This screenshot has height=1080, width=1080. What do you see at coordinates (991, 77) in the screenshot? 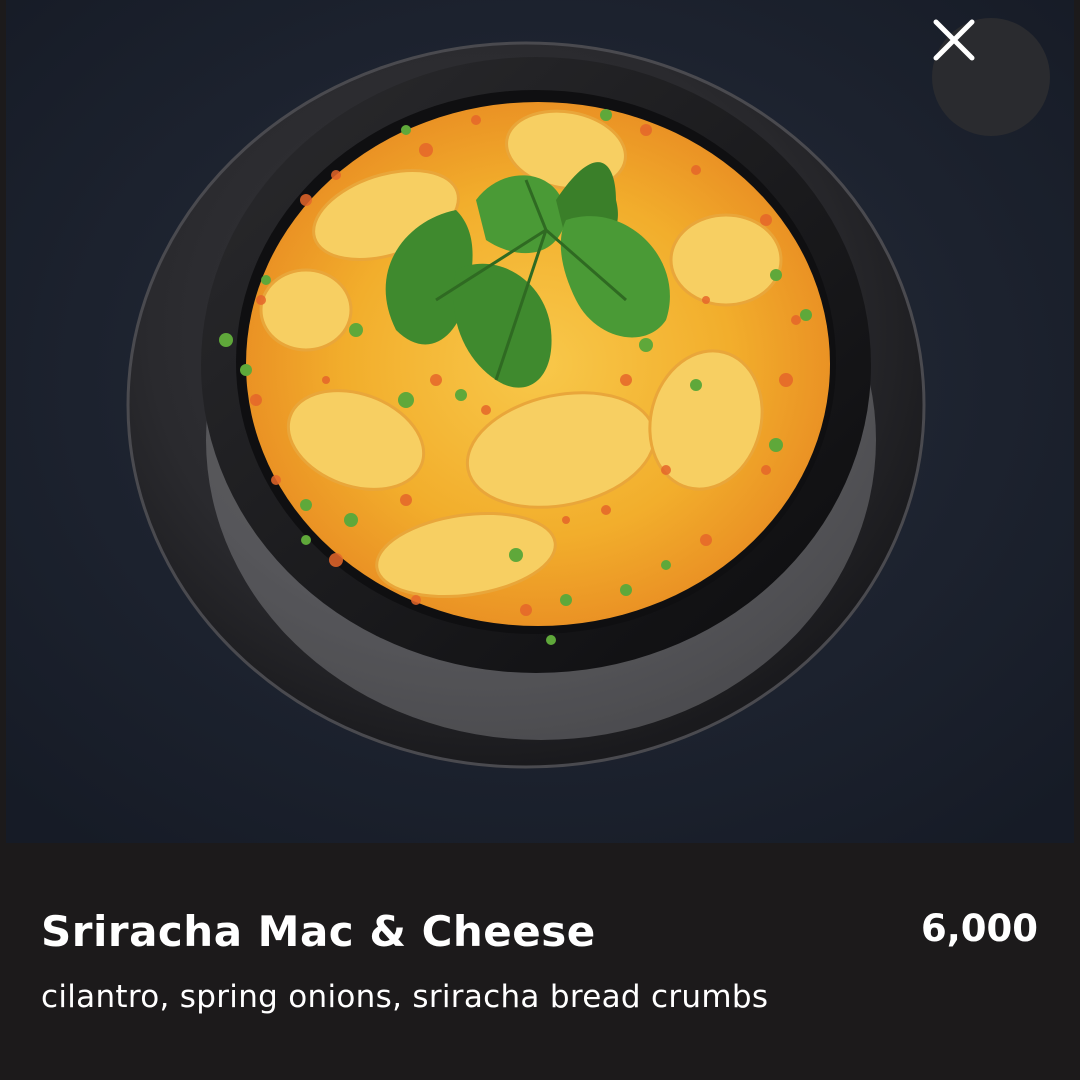
I see `close-button` at bounding box center [991, 77].